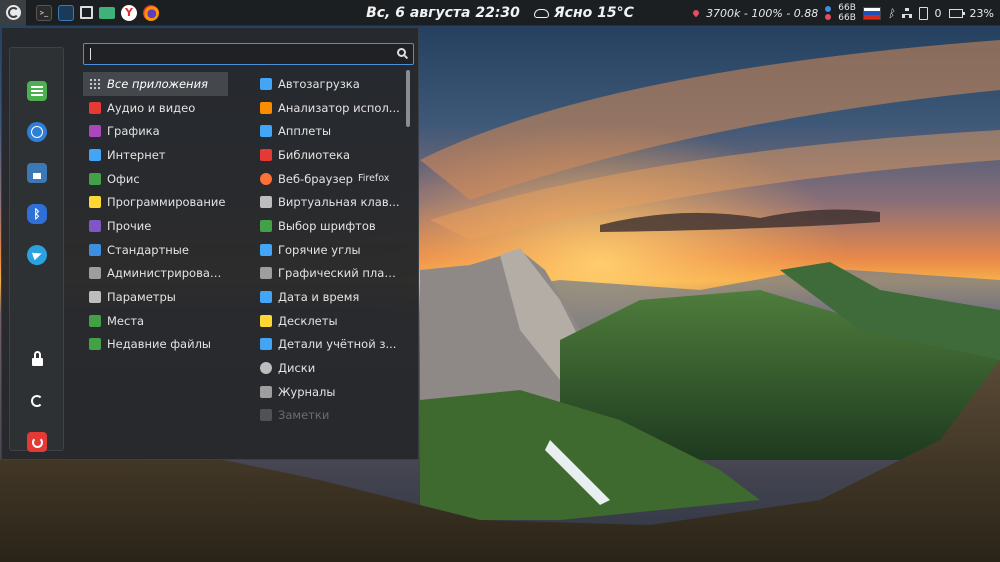  I want to click on category-item-label: Аудио и видео, so click(151, 107).